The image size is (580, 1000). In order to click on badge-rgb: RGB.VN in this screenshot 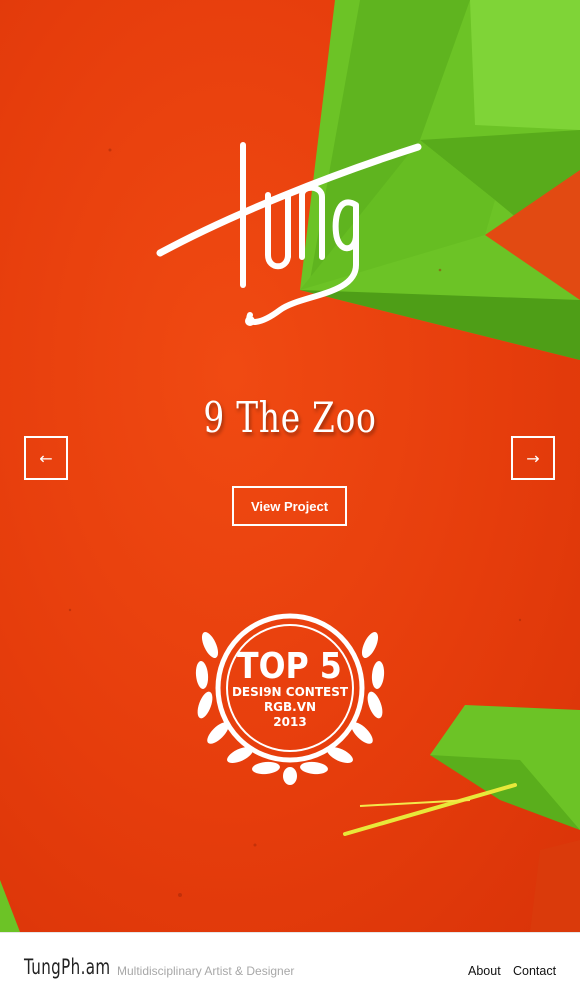, I will do `click(290, 707)`.